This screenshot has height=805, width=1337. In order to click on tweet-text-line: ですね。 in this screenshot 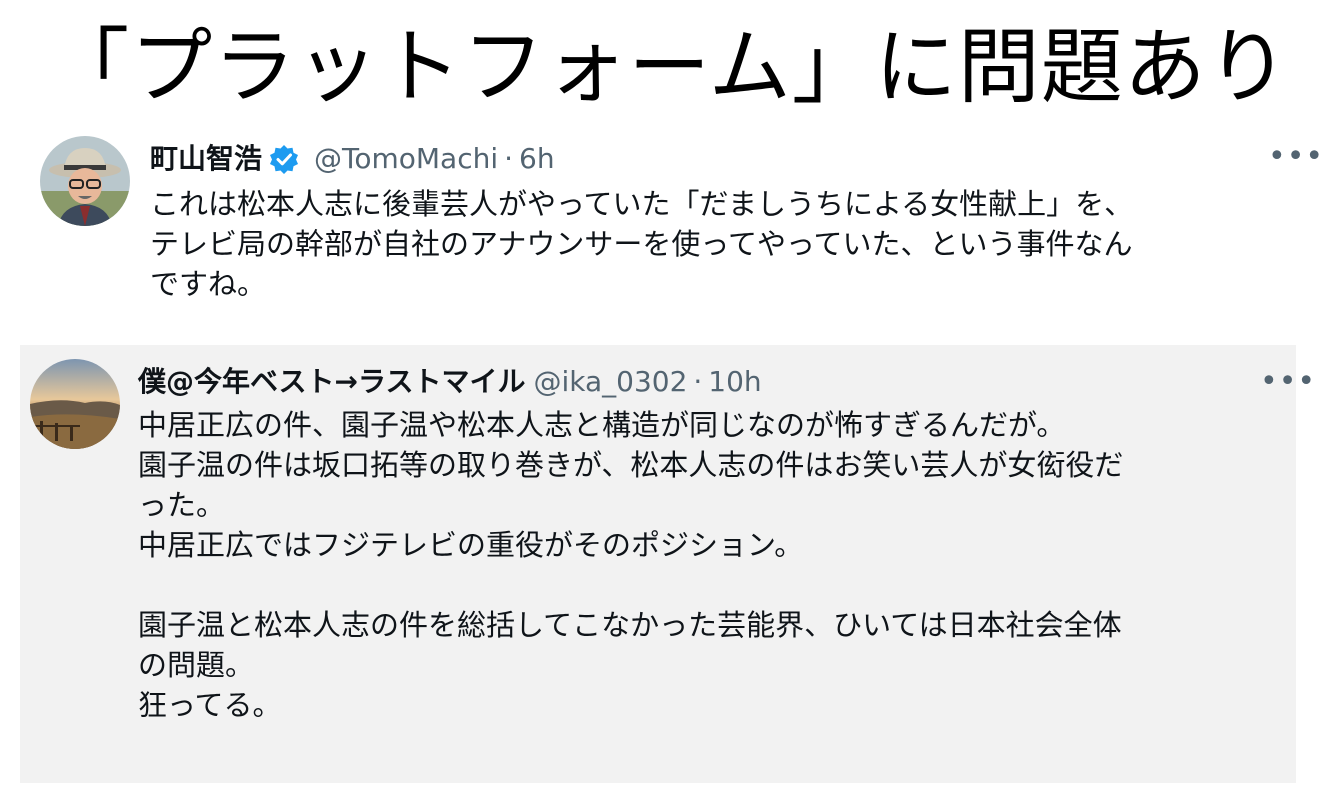, I will do `click(208, 284)`.